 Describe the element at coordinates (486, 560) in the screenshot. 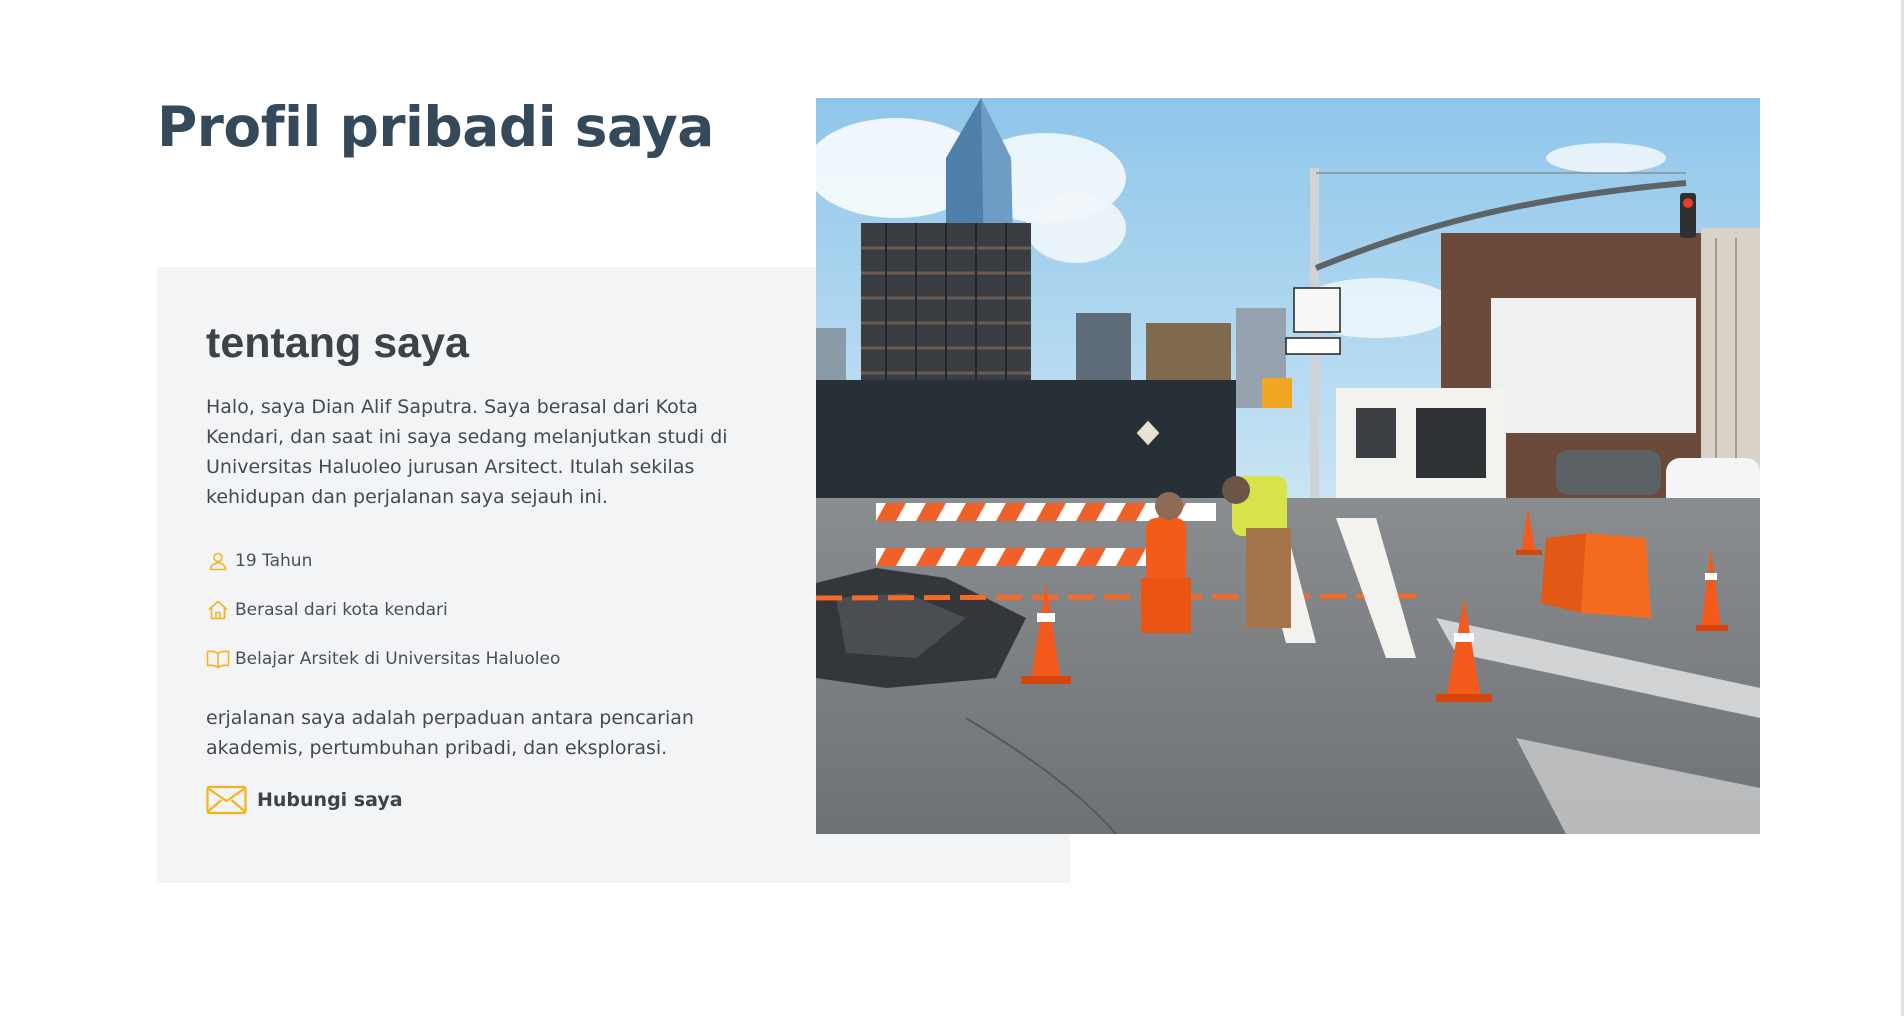

I see `fact-age: 19 Tahun` at that location.